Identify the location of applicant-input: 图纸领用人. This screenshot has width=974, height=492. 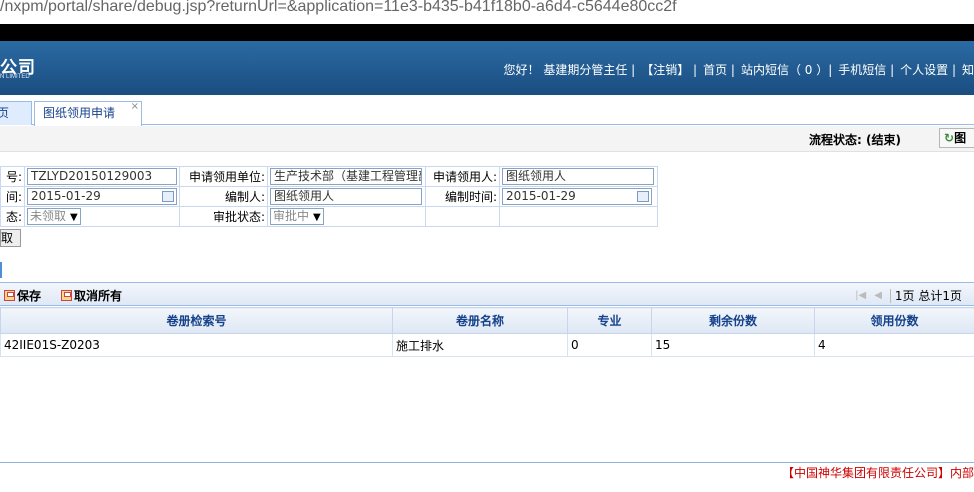
(578, 176).